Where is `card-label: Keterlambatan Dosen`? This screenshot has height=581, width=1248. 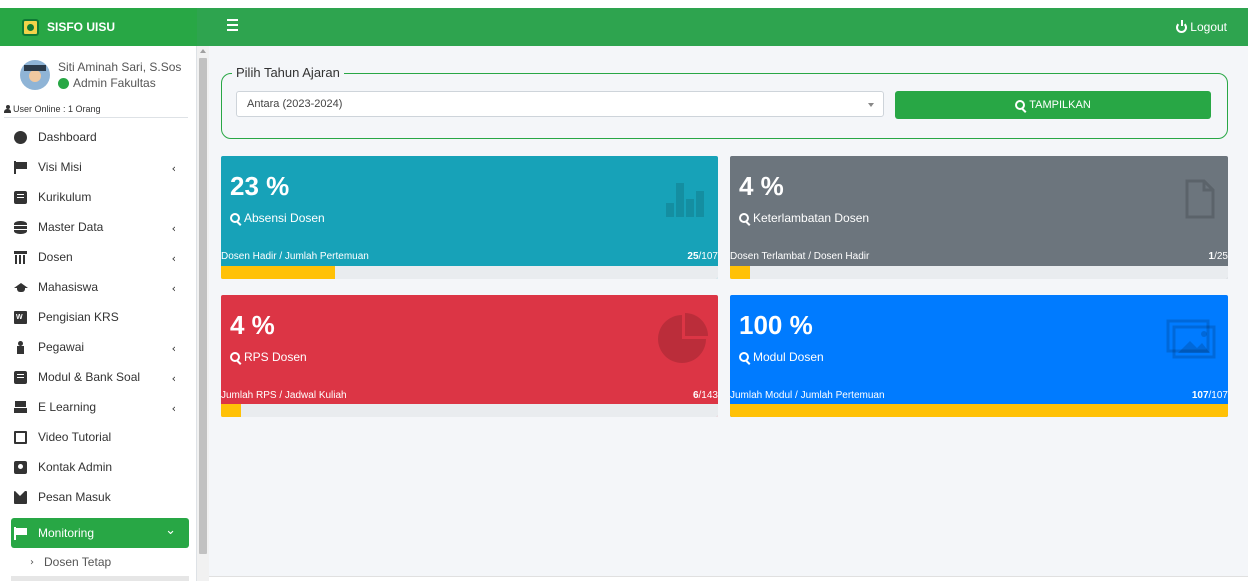 card-label: Keterlambatan Dosen is located at coordinates (804, 218).